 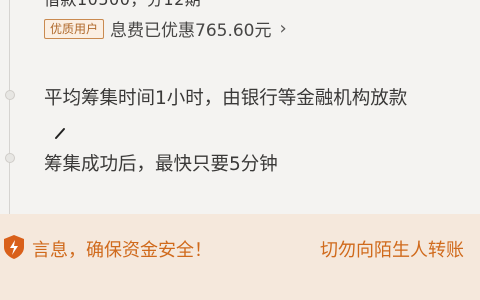 I want to click on pen-mark-icon, so click(x=60, y=133).